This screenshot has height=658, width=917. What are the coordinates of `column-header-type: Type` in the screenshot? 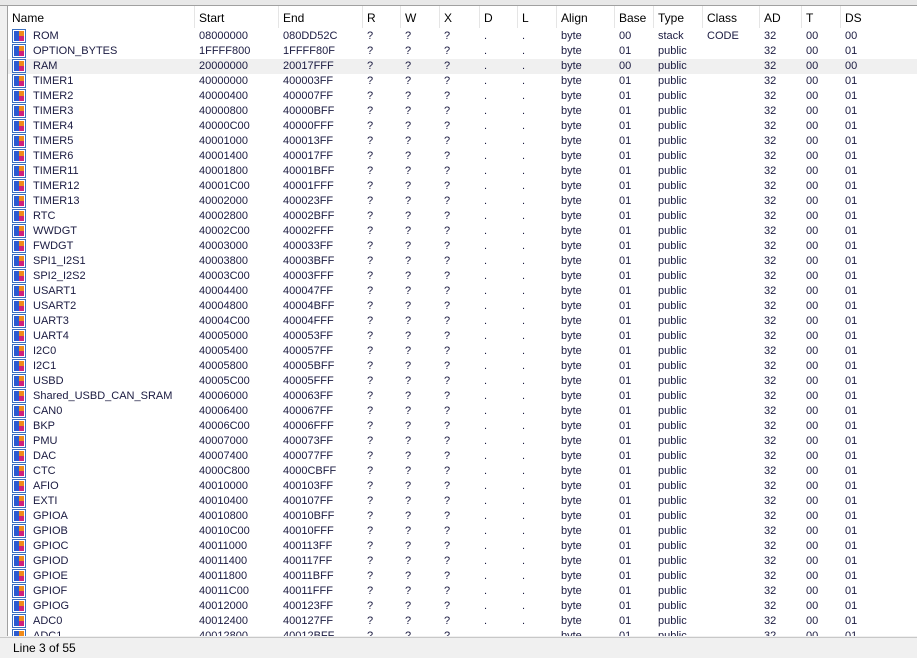 It's located at (678, 17).